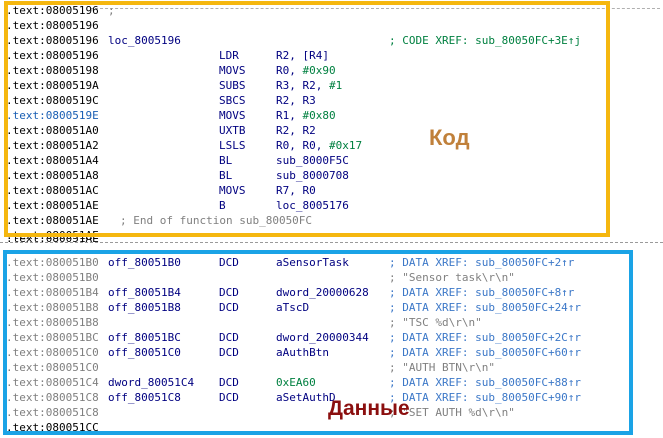 This screenshot has width=663, height=438. Describe the element at coordinates (331, 242) in the screenshot. I see `partial-row: .text:080051AE` at that location.